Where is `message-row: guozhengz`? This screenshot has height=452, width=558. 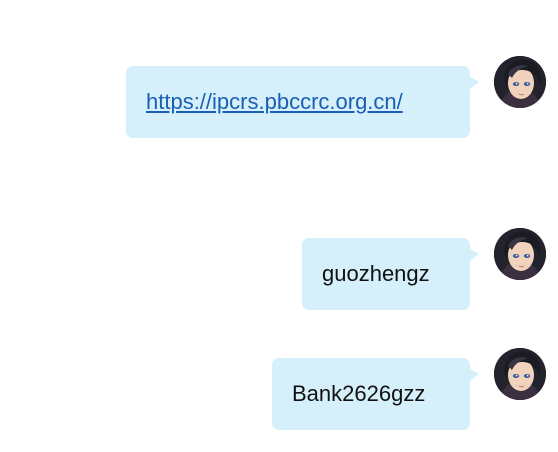
message-row: guozhengz is located at coordinates (424, 269).